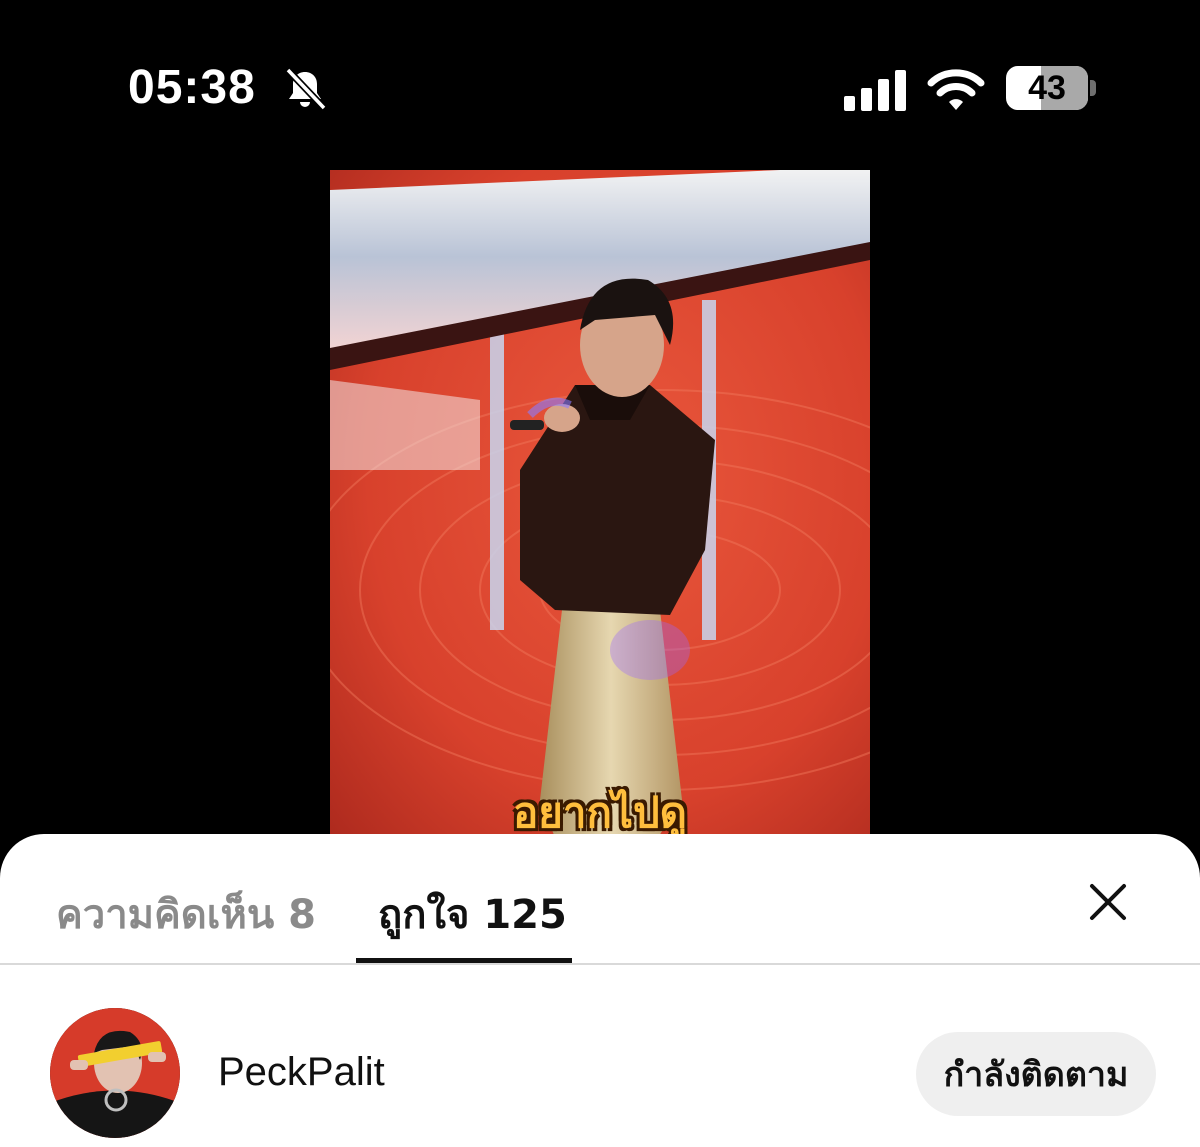 This screenshot has height=1147, width=1200. I want to click on close-icon, so click(1108, 902).